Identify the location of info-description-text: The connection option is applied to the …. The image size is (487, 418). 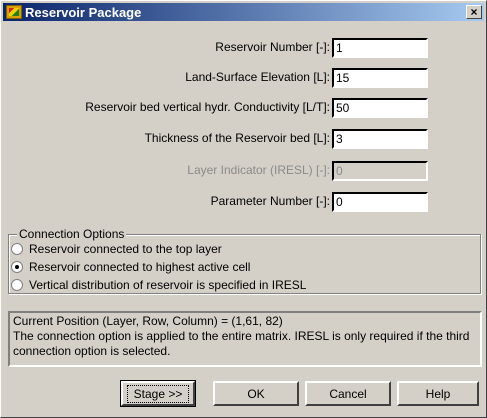
(241, 343).